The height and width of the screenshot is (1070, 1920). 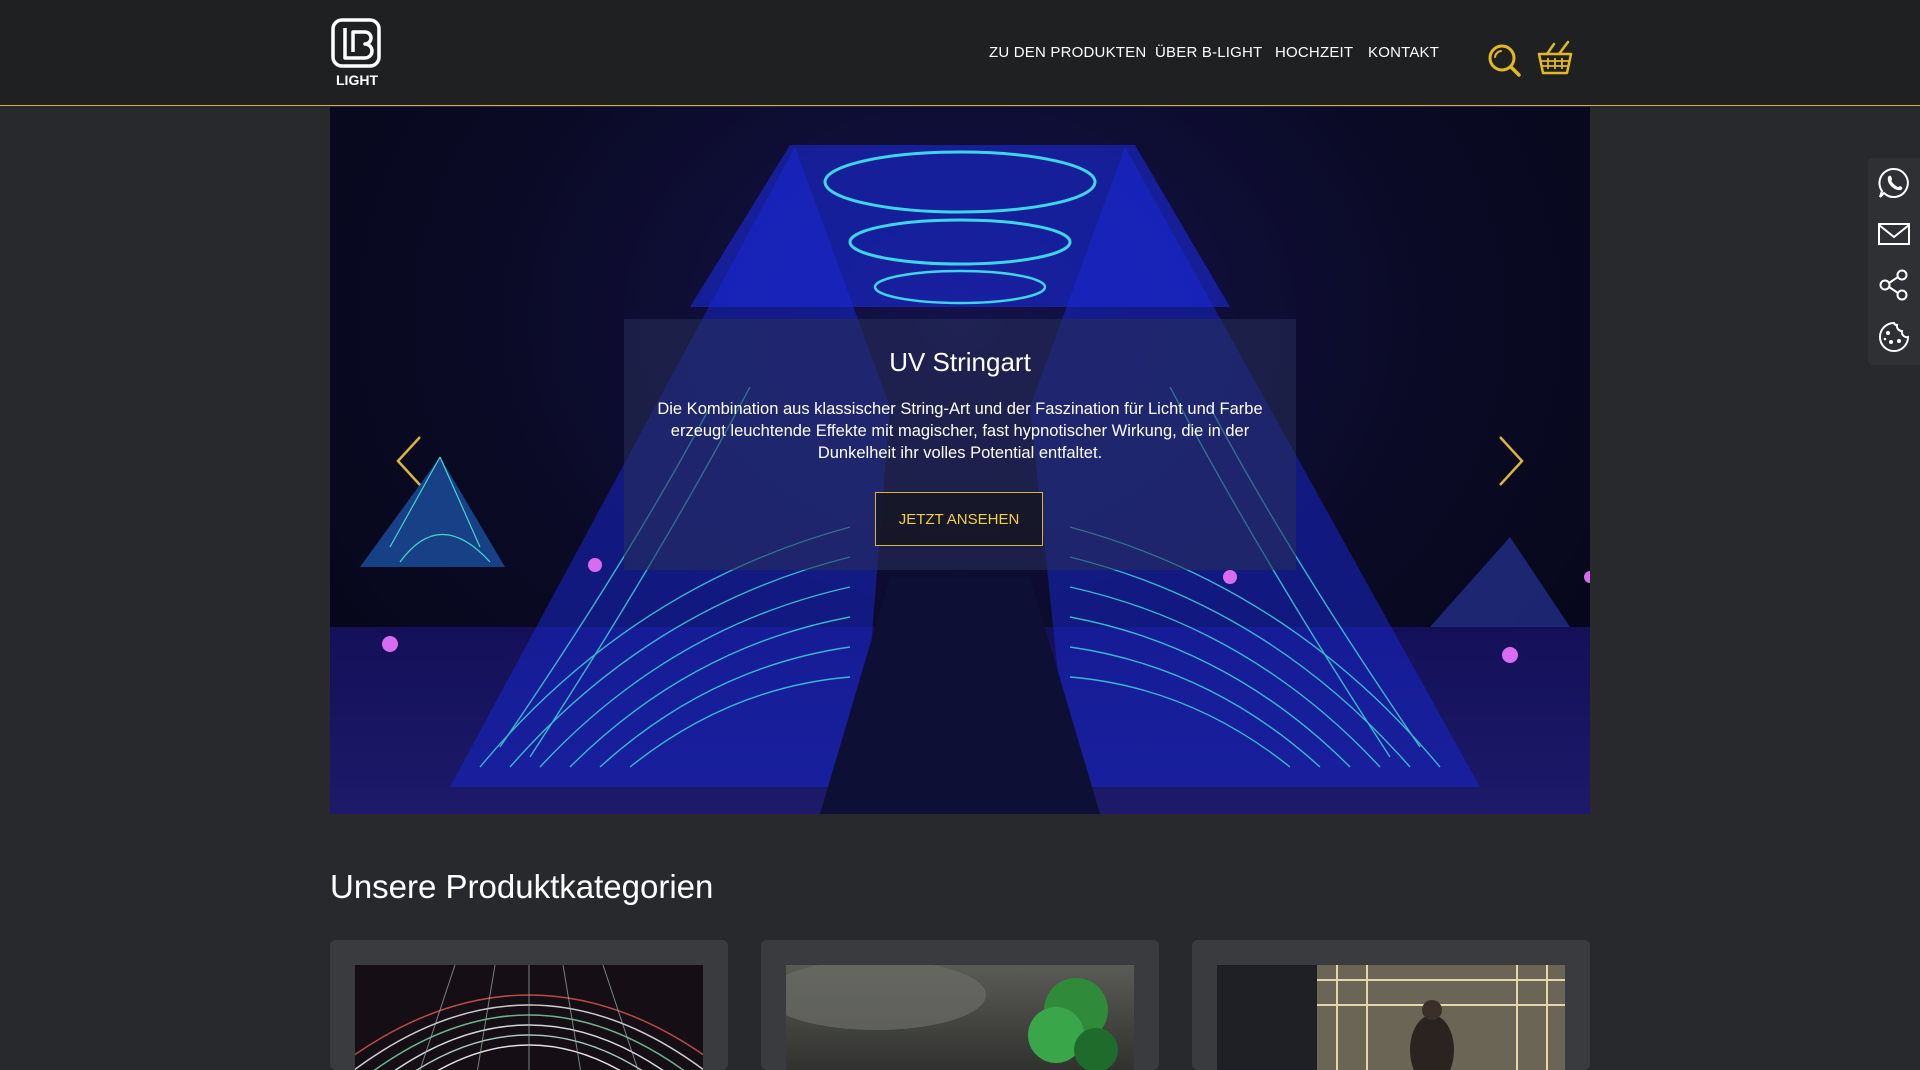 What do you see at coordinates (1894, 337) in the screenshot?
I see `cookie-icon` at bounding box center [1894, 337].